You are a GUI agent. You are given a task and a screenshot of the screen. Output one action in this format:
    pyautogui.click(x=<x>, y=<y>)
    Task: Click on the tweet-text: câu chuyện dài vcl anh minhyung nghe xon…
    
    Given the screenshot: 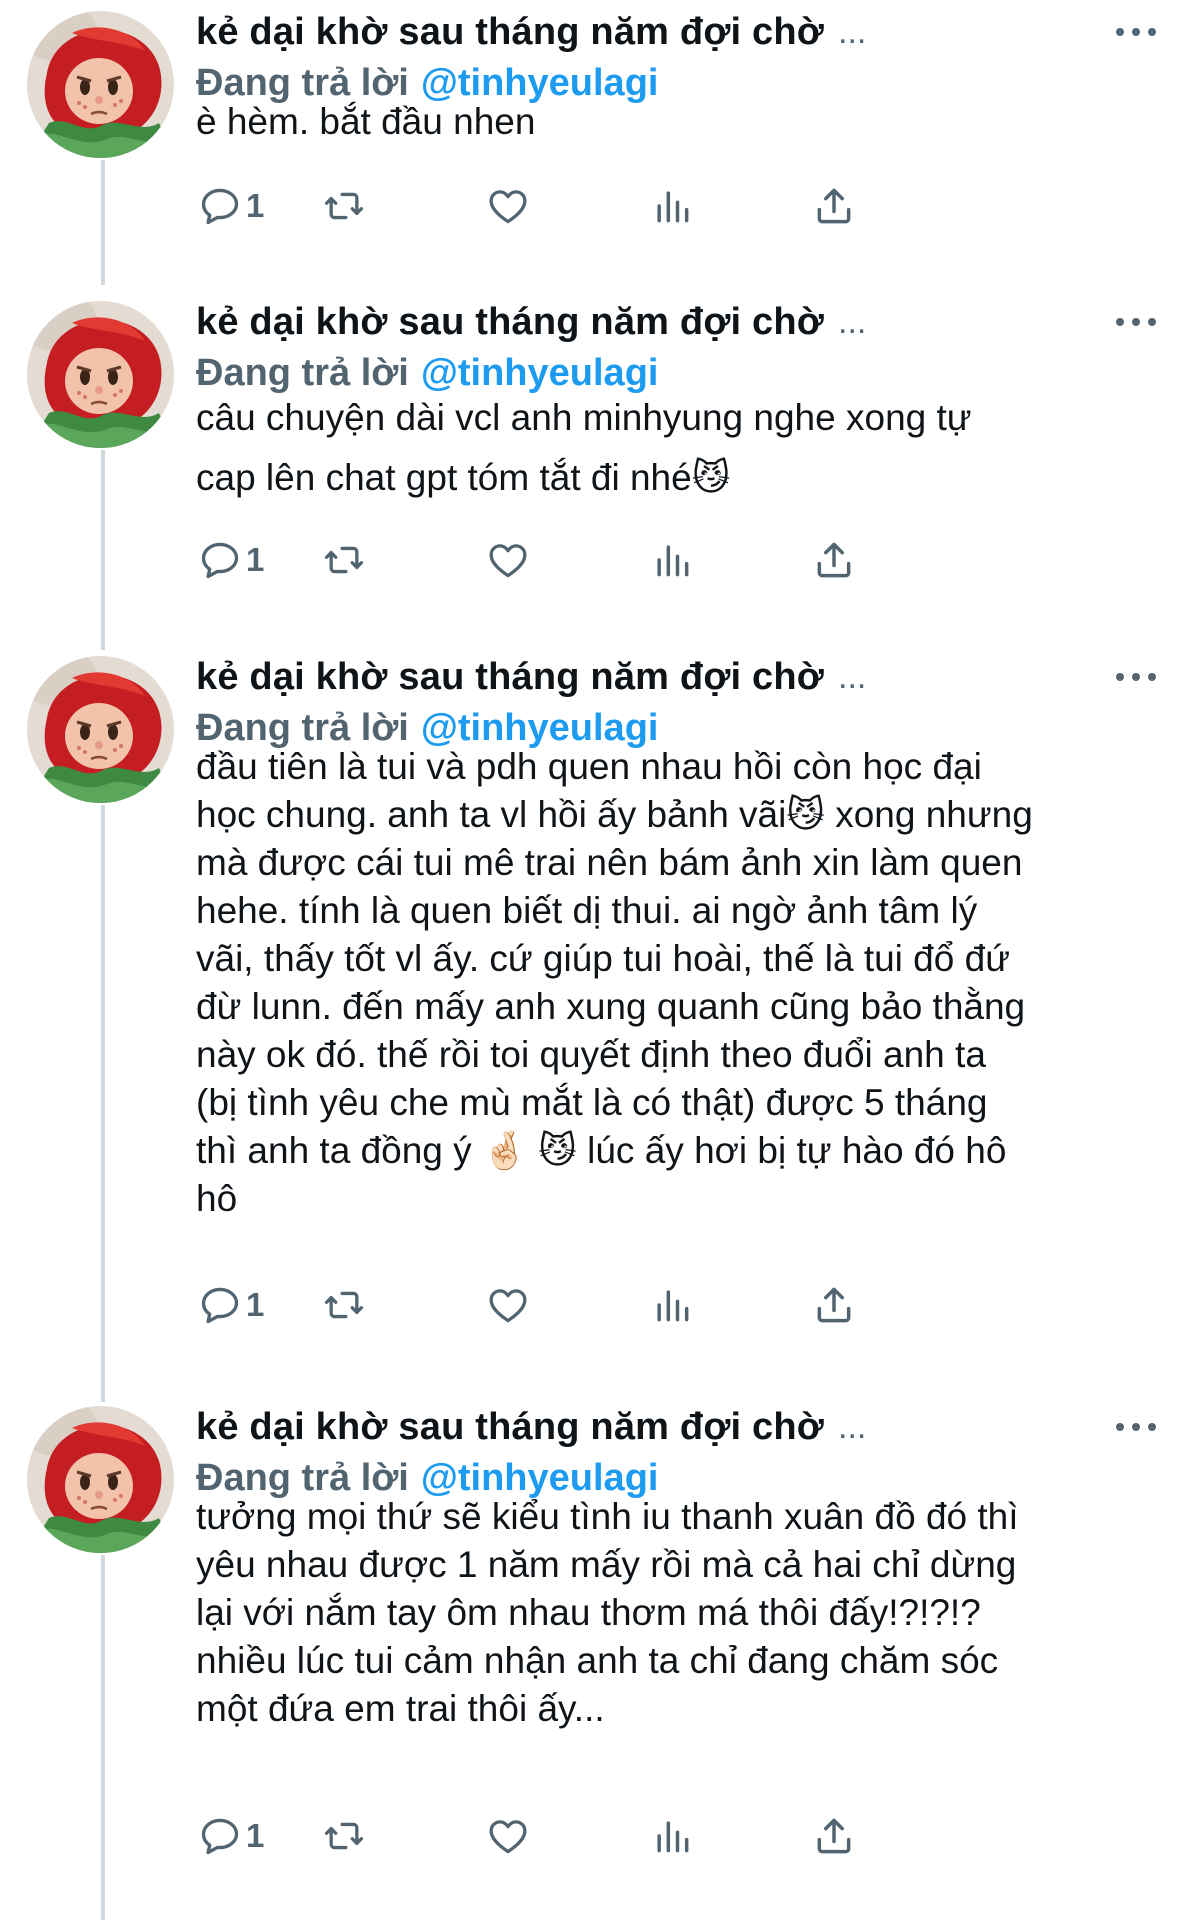 What is the action you would take?
    pyautogui.click(x=584, y=447)
    